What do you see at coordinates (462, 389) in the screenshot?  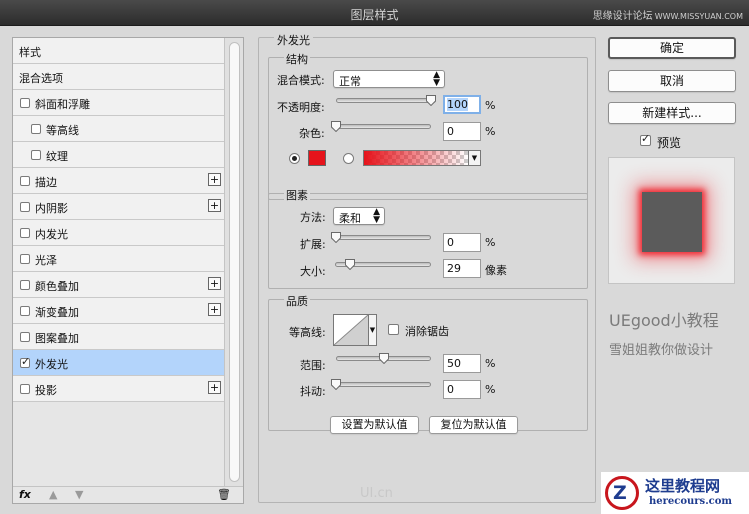 I see `jitter-input: 0` at bounding box center [462, 389].